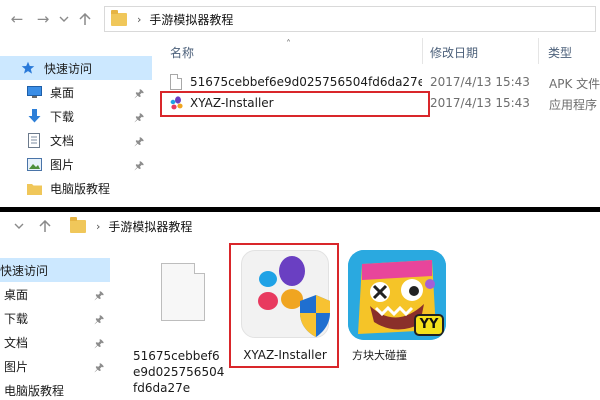 This screenshot has width=600, height=400. What do you see at coordinates (550, 346) in the screenshot?
I see `watermark-title: 高手游` at bounding box center [550, 346].